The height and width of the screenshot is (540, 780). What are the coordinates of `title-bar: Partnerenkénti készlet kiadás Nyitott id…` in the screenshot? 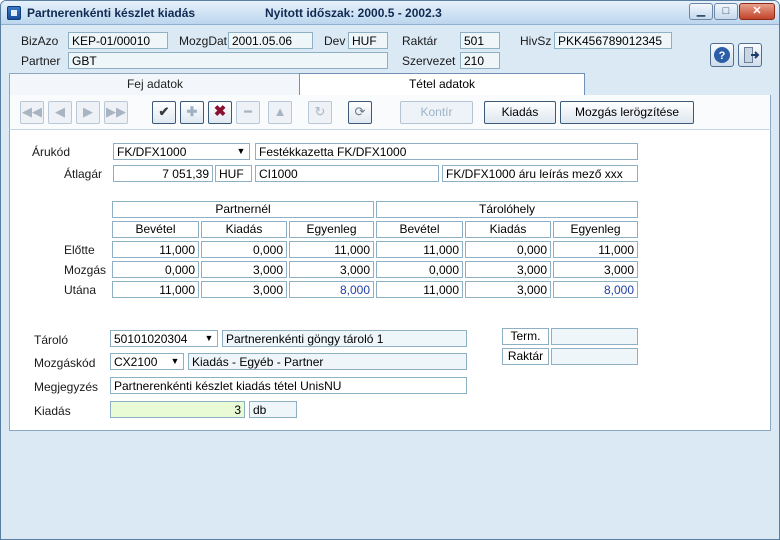 It's located at (390, 13).